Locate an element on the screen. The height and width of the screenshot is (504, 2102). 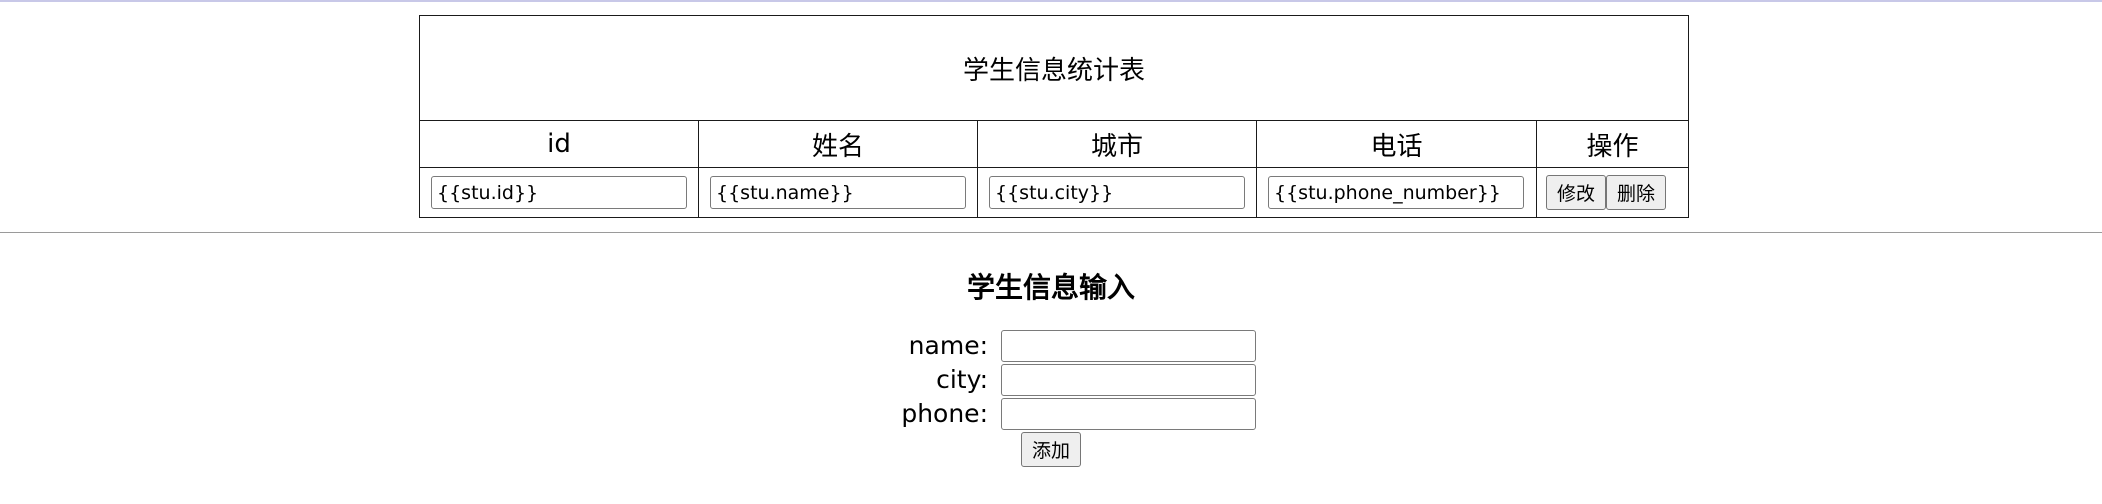
city-field is located at coordinates (1117, 192).